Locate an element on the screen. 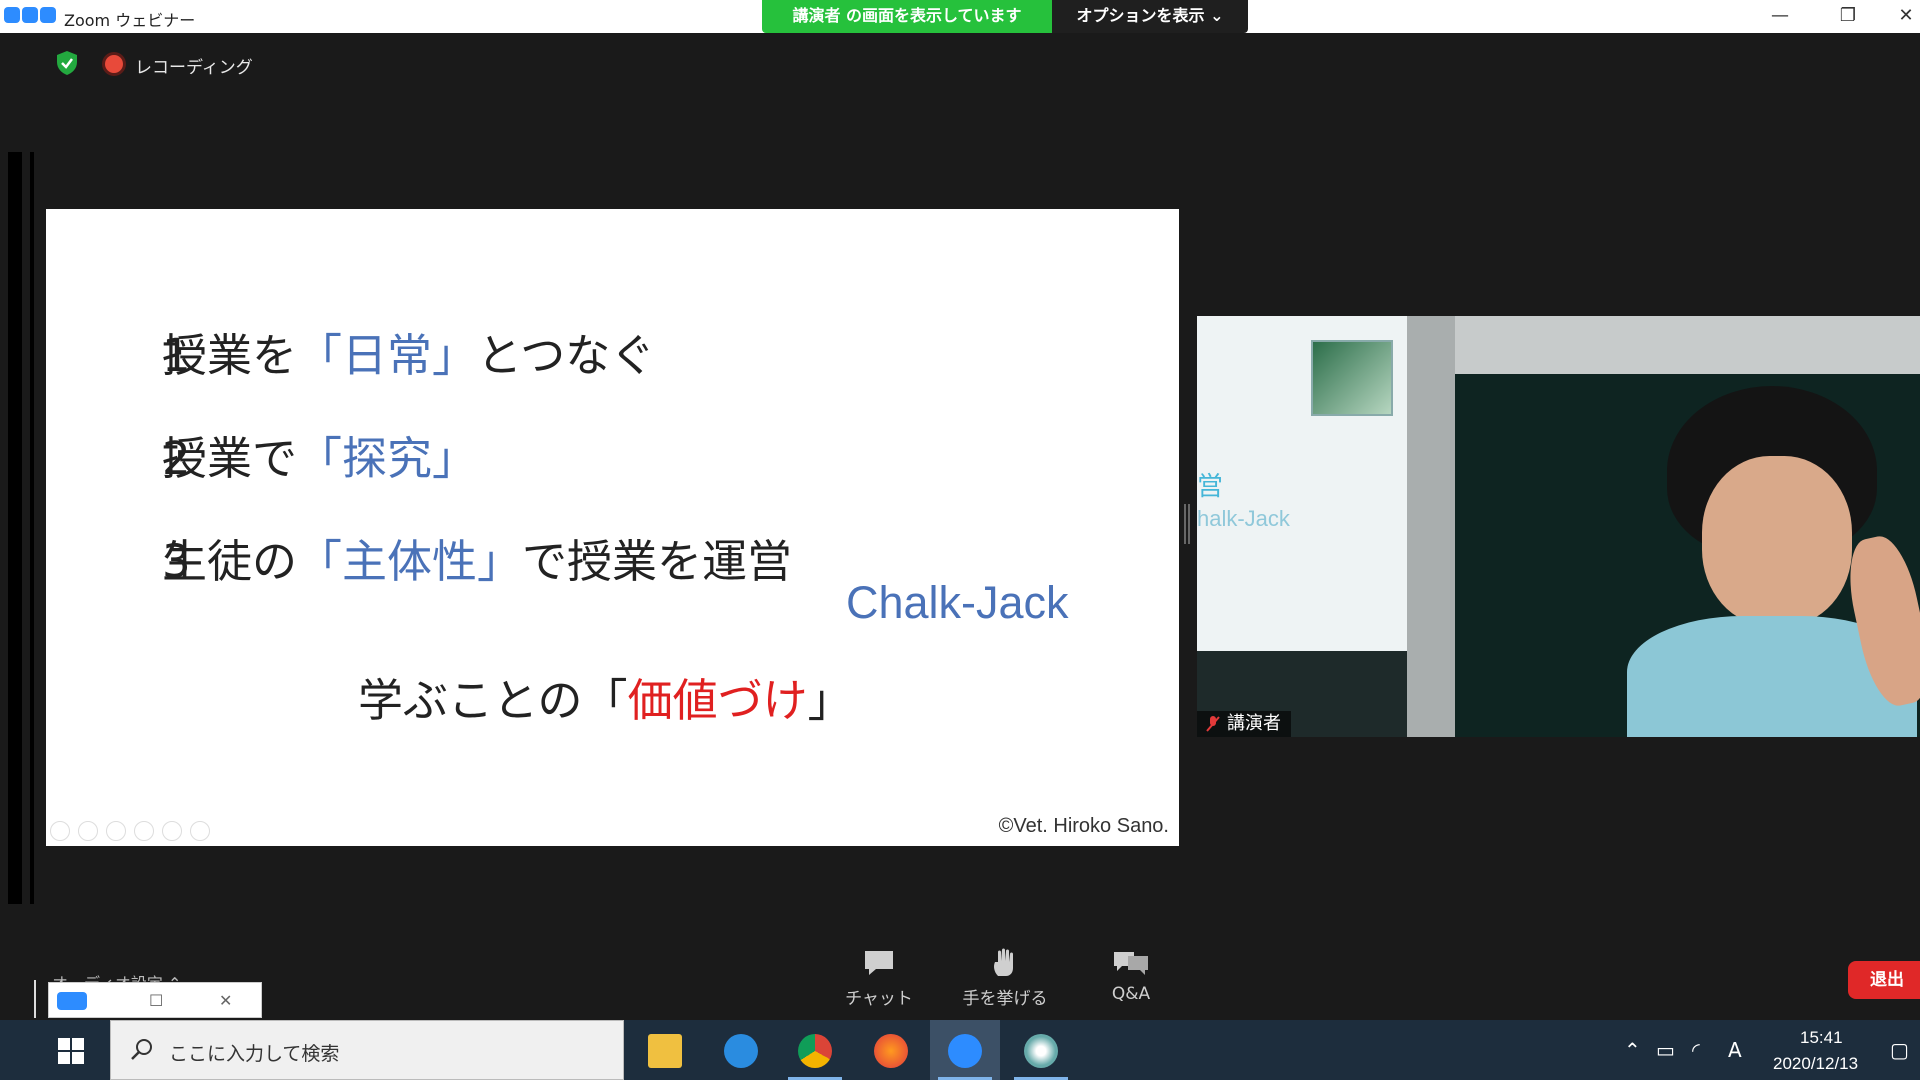 Image resolution: width=1920 pixels, height=1080 pixels. mini-maximize-icon: ☐ is located at coordinates (156, 1000).